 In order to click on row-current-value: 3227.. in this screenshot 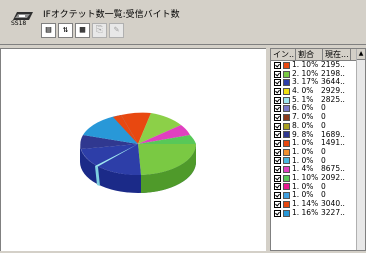, I will do `click(333, 212)`.